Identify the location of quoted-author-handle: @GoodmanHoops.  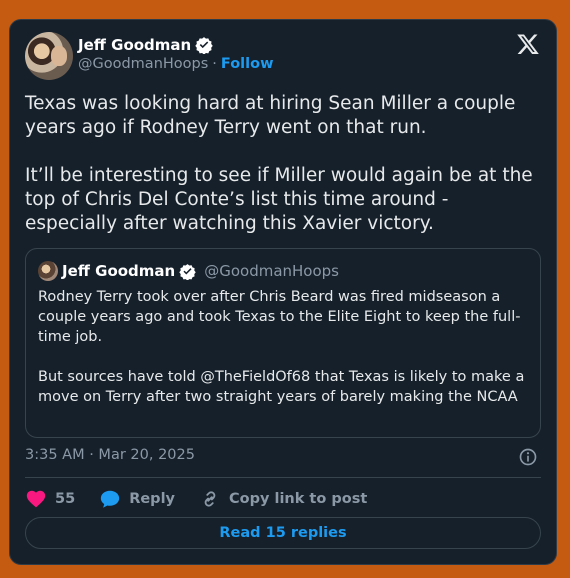
(271, 271).